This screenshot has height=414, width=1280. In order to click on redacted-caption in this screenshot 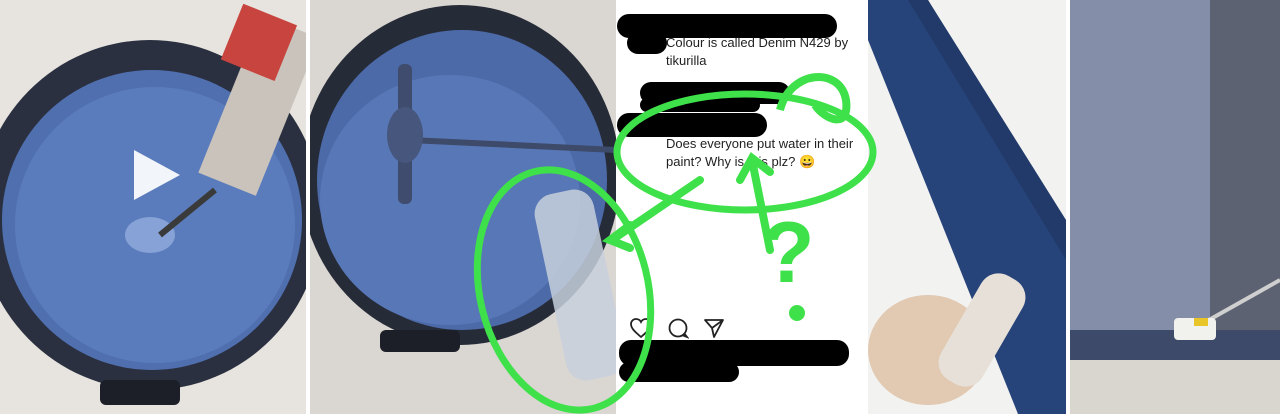, I will do `click(679, 372)`.